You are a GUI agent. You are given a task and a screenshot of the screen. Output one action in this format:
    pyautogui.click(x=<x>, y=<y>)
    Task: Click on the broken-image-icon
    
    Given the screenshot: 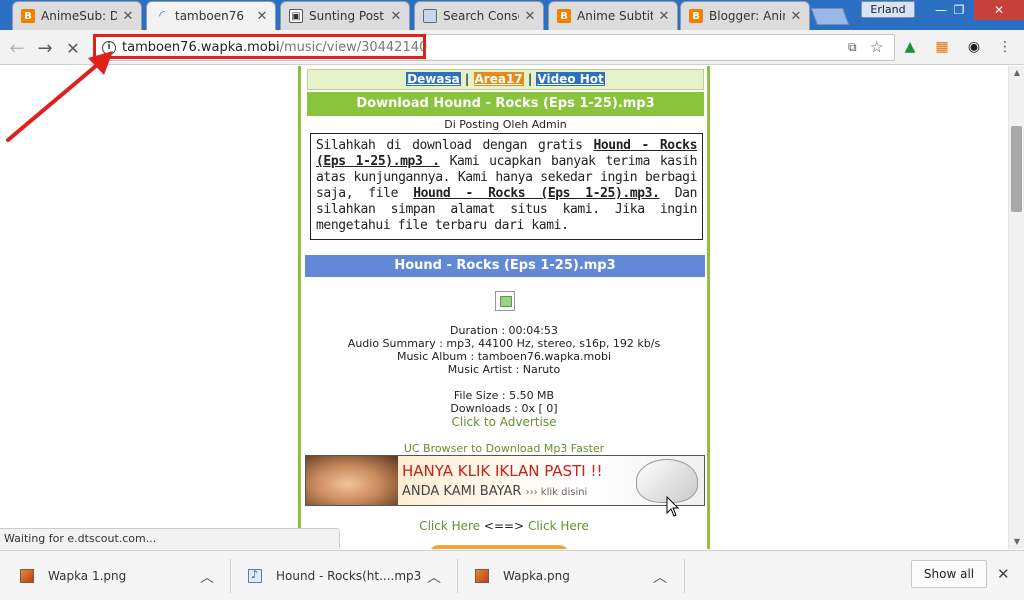 What is the action you would take?
    pyautogui.click(x=505, y=301)
    